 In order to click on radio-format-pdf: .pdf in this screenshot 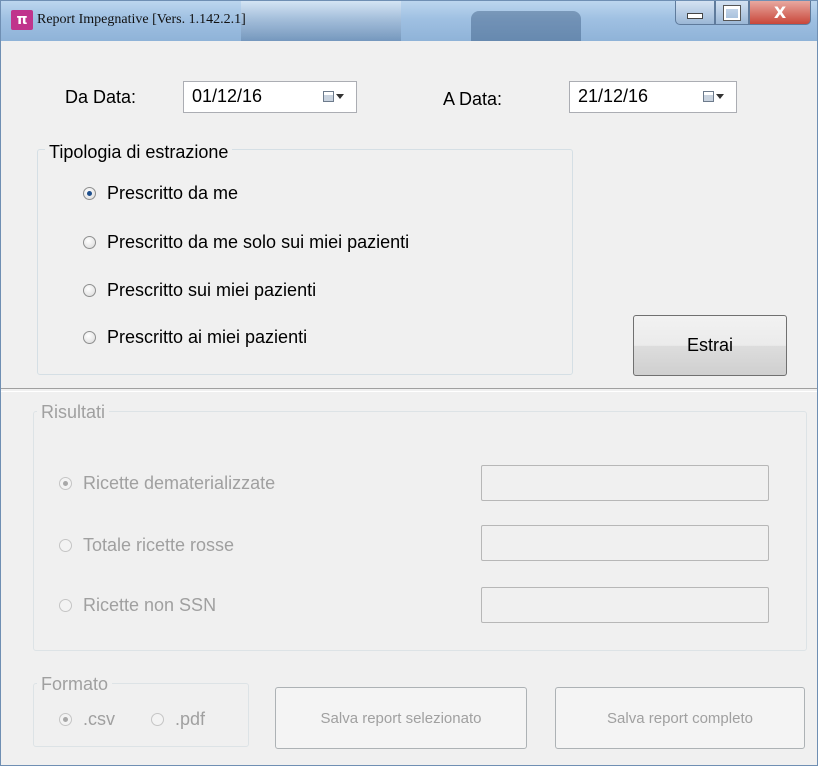, I will do `click(178, 719)`.